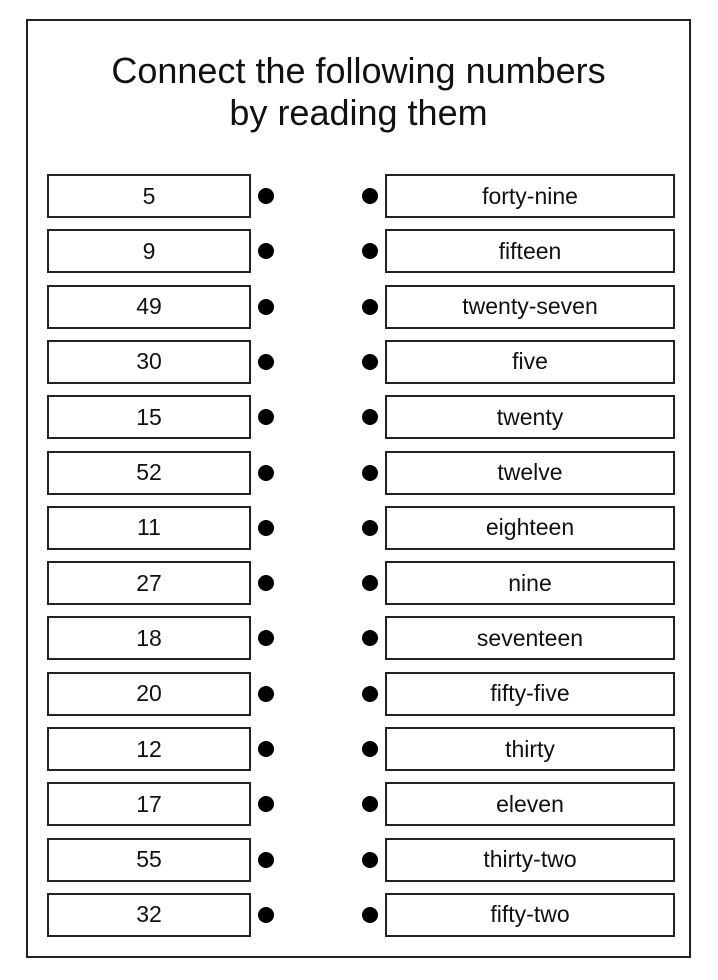 This screenshot has width=718, height=980. Describe the element at coordinates (530, 749) in the screenshot. I see `word-box: thirty` at that location.